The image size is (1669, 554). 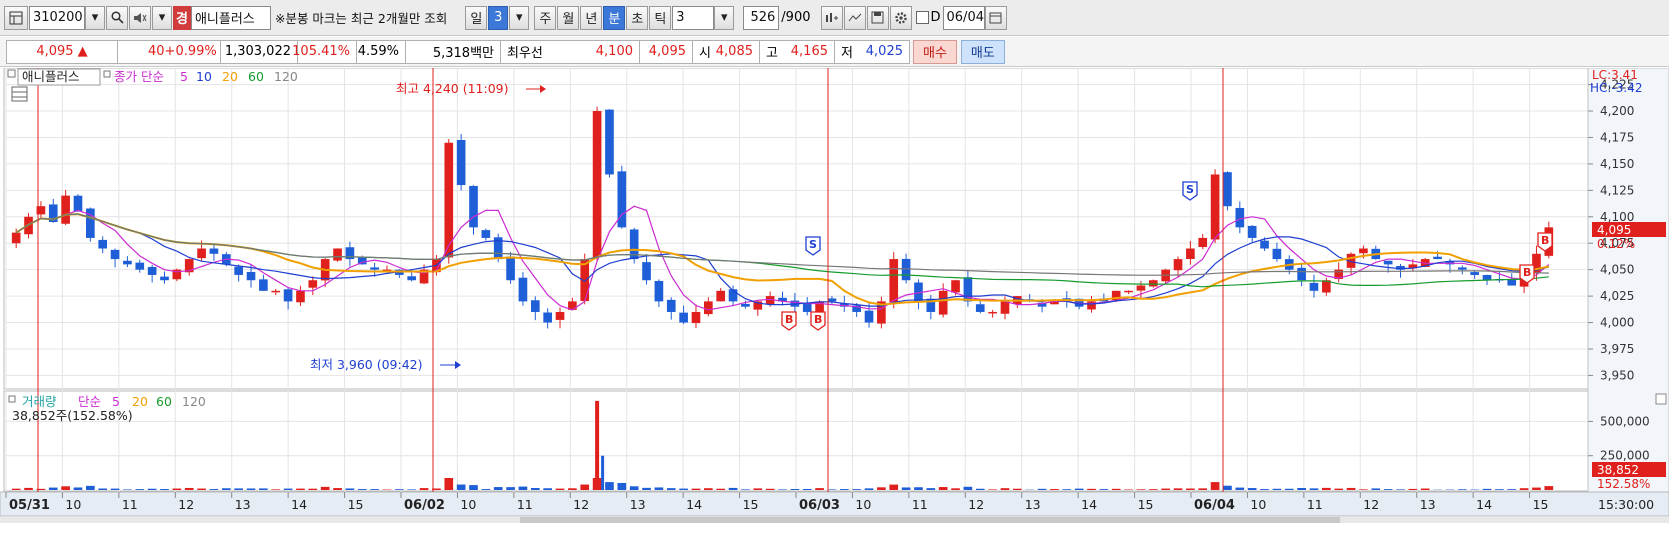 I want to click on buy-button: 매수, so click(x=935, y=51).